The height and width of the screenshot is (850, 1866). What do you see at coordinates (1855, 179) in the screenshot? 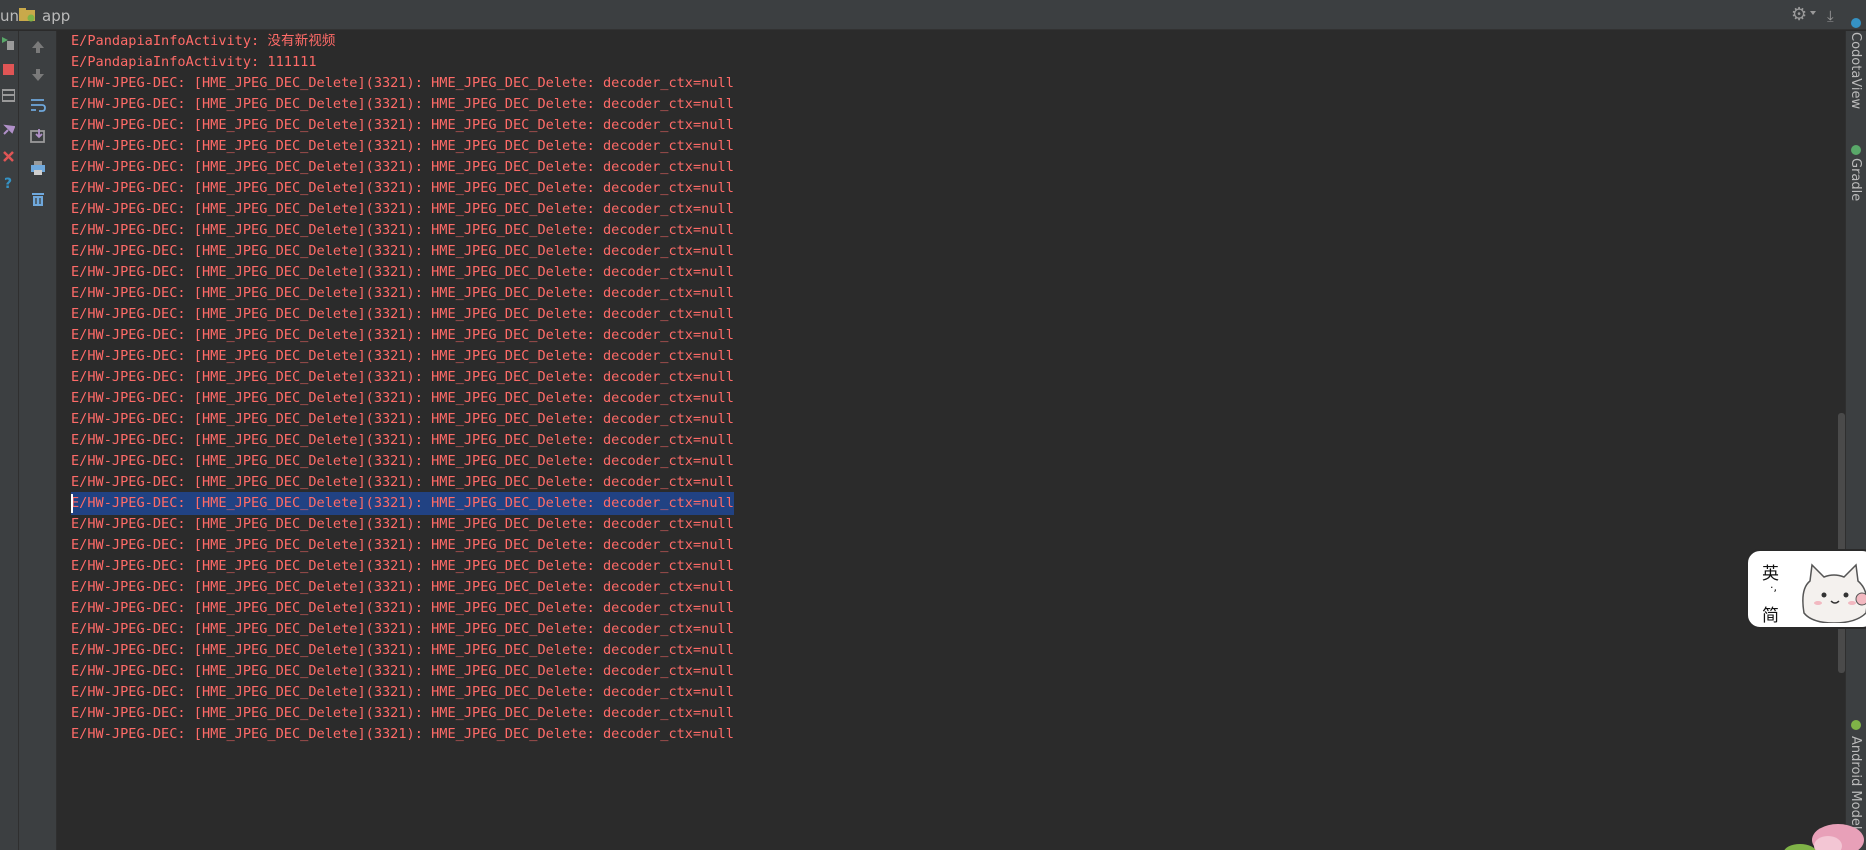
I see `tab-gradle: Gradle` at bounding box center [1855, 179].